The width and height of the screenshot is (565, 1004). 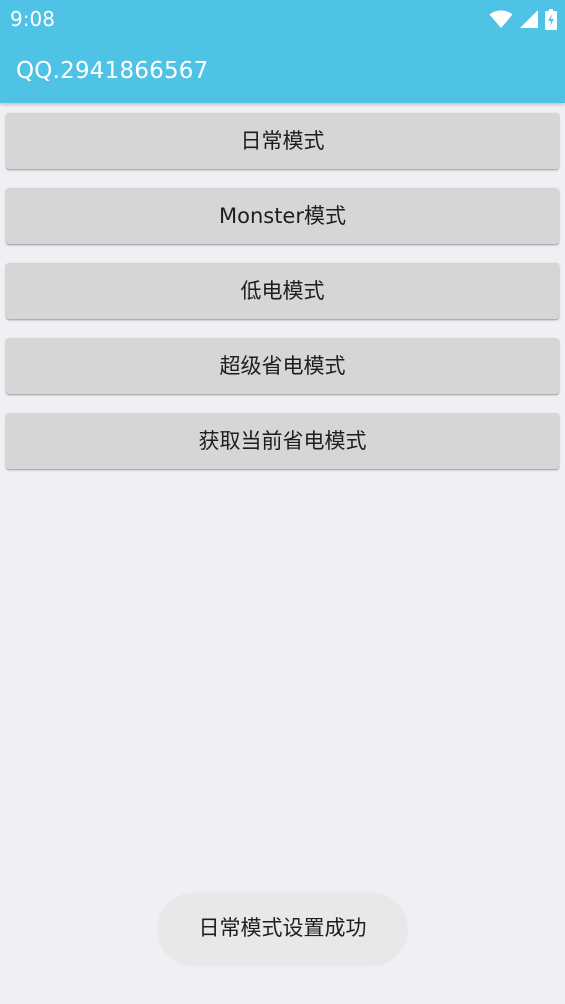 What do you see at coordinates (282, 366) in the screenshot?
I see `super-power-saving-mode-button: 超级省电模式` at bounding box center [282, 366].